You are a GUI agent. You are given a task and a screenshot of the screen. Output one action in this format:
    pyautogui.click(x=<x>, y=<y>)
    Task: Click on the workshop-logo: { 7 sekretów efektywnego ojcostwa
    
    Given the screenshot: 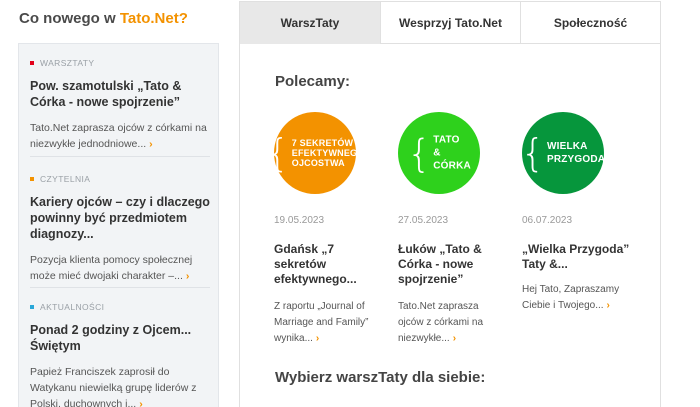 What is the action you would take?
    pyautogui.click(x=315, y=153)
    